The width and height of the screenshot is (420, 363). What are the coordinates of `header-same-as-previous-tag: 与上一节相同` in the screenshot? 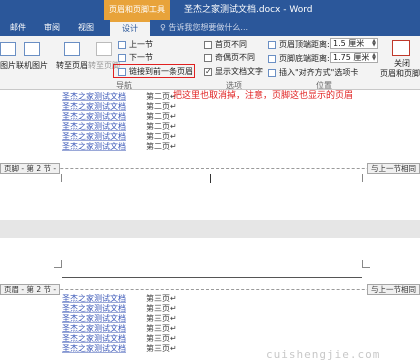 It's located at (393, 289).